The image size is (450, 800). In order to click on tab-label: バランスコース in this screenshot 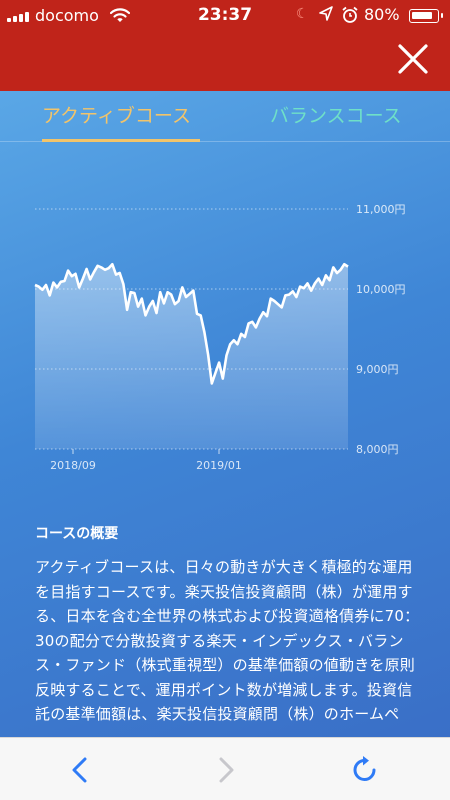, I will do `click(336, 116)`.